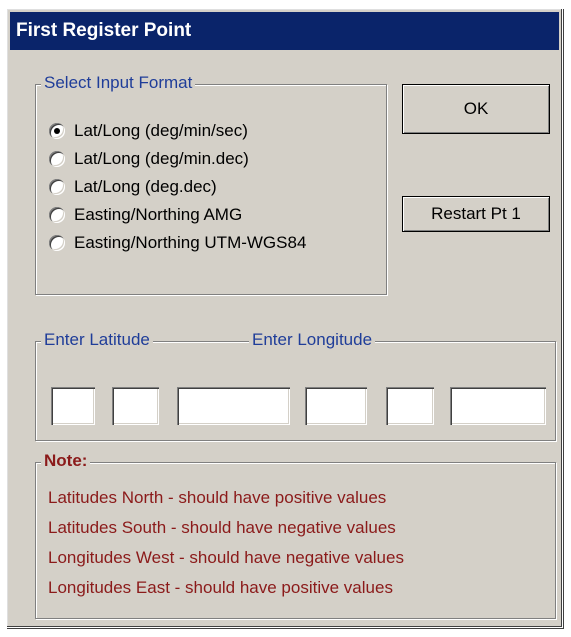 This screenshot has height=637, width=571. I want to click on title-bar: First Register Point, so click(284, 31).